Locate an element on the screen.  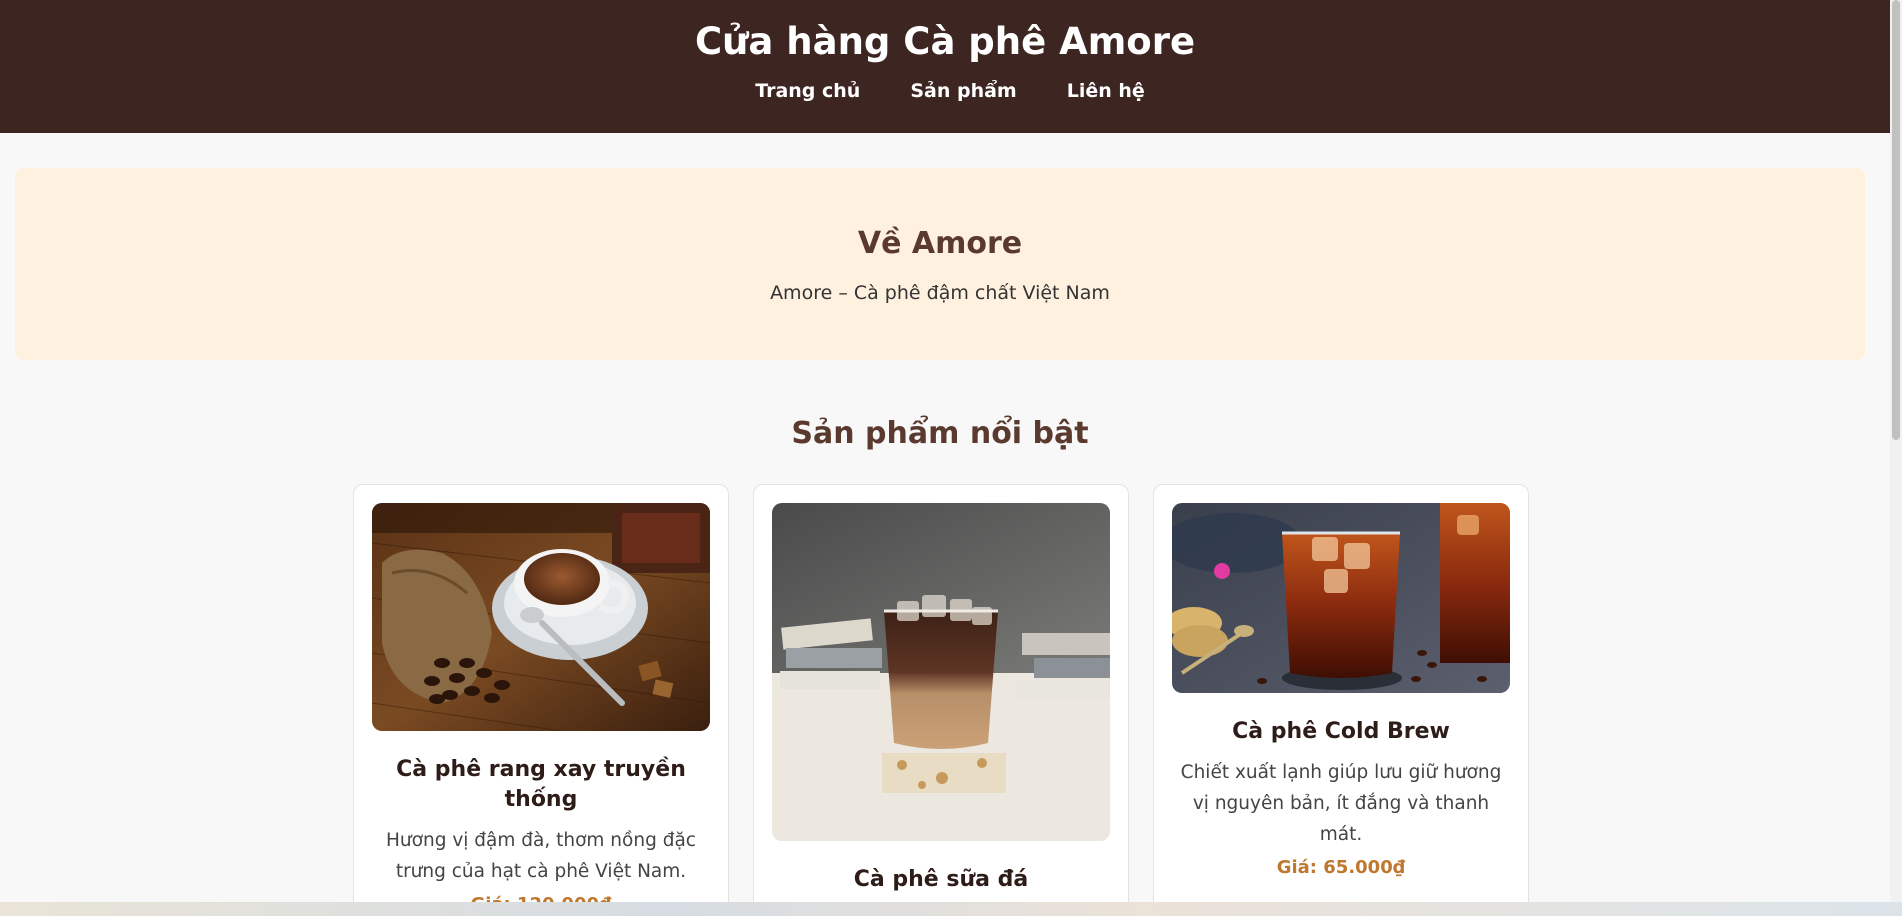
vertical-scrollbar is located at coordinates (1896, 451).